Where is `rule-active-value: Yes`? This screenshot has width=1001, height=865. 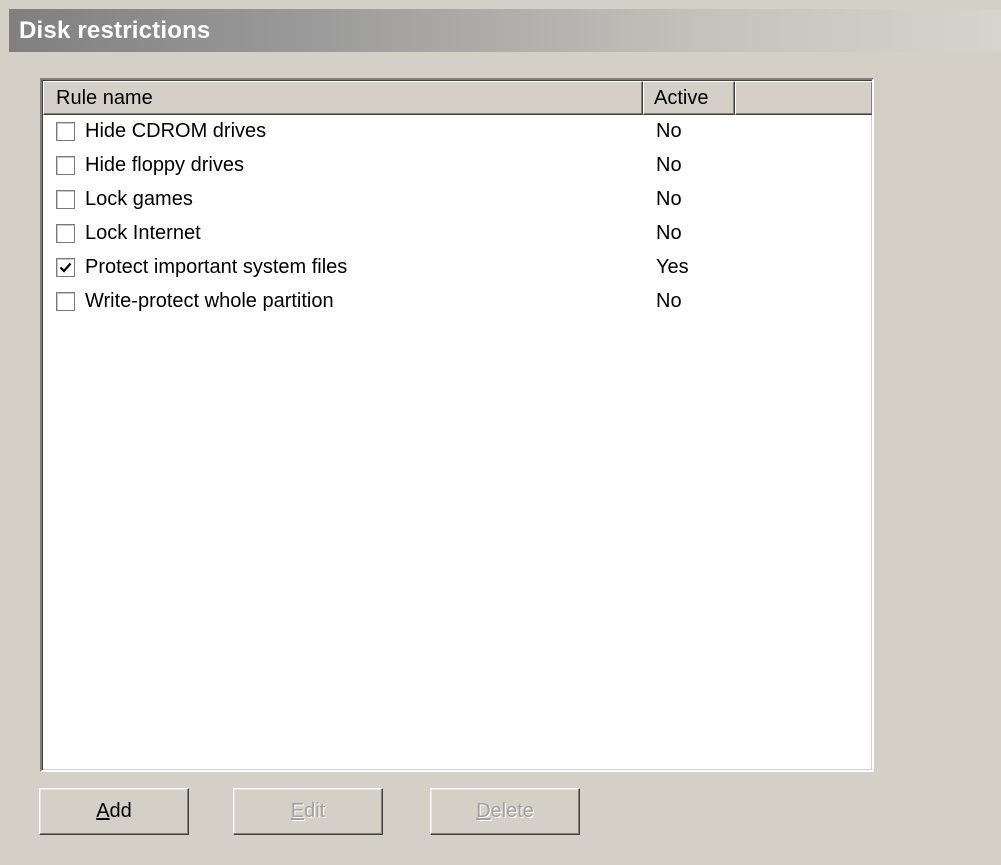
rule-active-value: Yes is located at coordinates (672, 267).